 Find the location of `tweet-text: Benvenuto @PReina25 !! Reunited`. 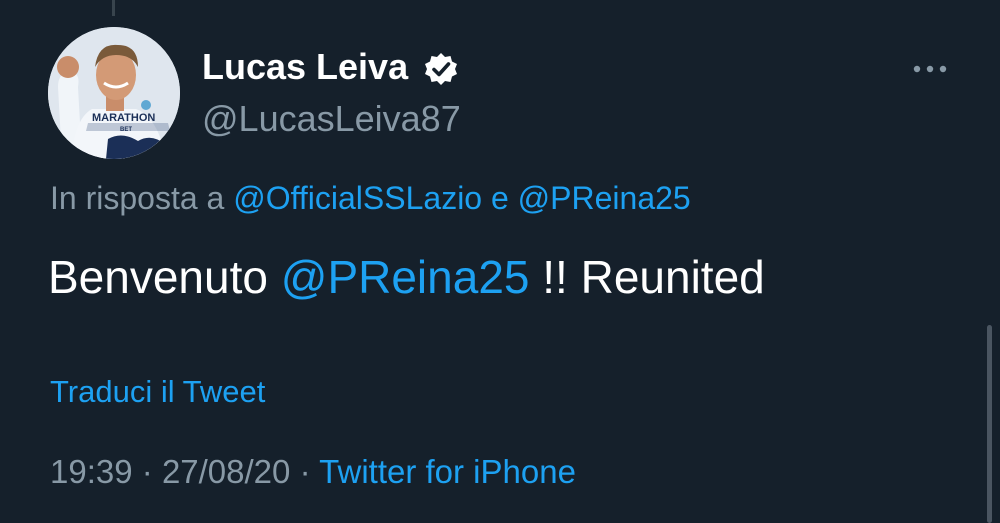

tweet-text: Benvenuto @PReina25 !! Reunited is located at coordinates (406, 277).